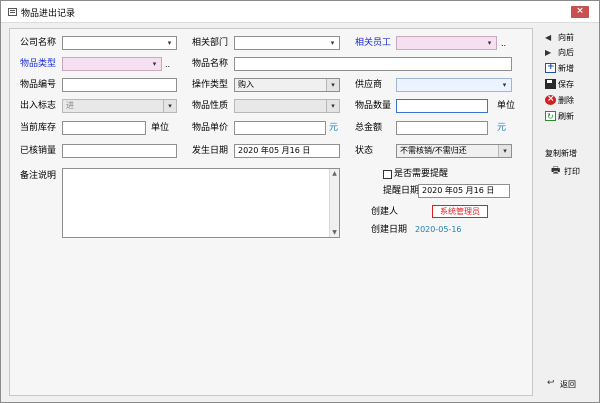  I want to click on delete-icon, so click(550, 99).